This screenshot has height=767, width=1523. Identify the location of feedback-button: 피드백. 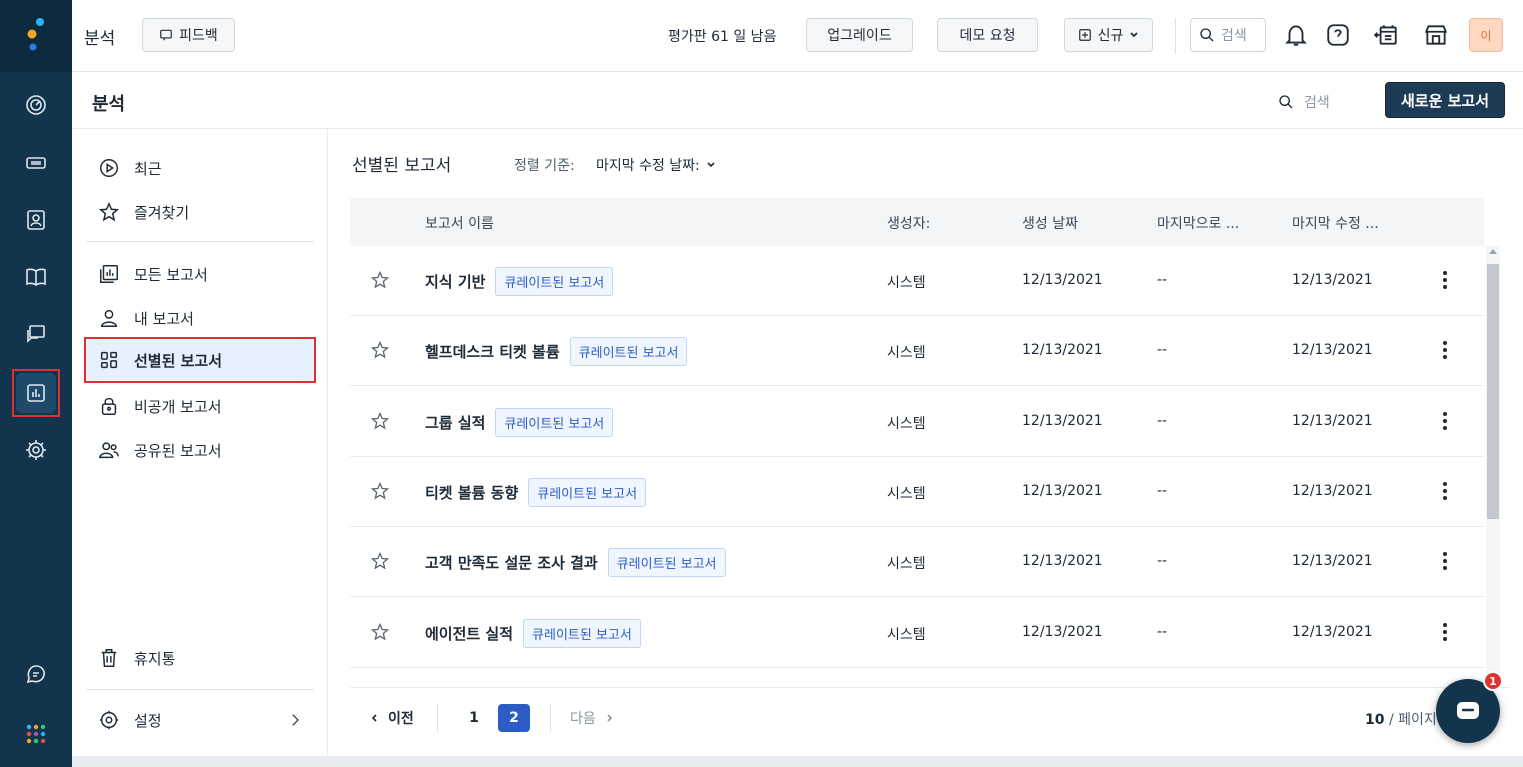
(188, 35).